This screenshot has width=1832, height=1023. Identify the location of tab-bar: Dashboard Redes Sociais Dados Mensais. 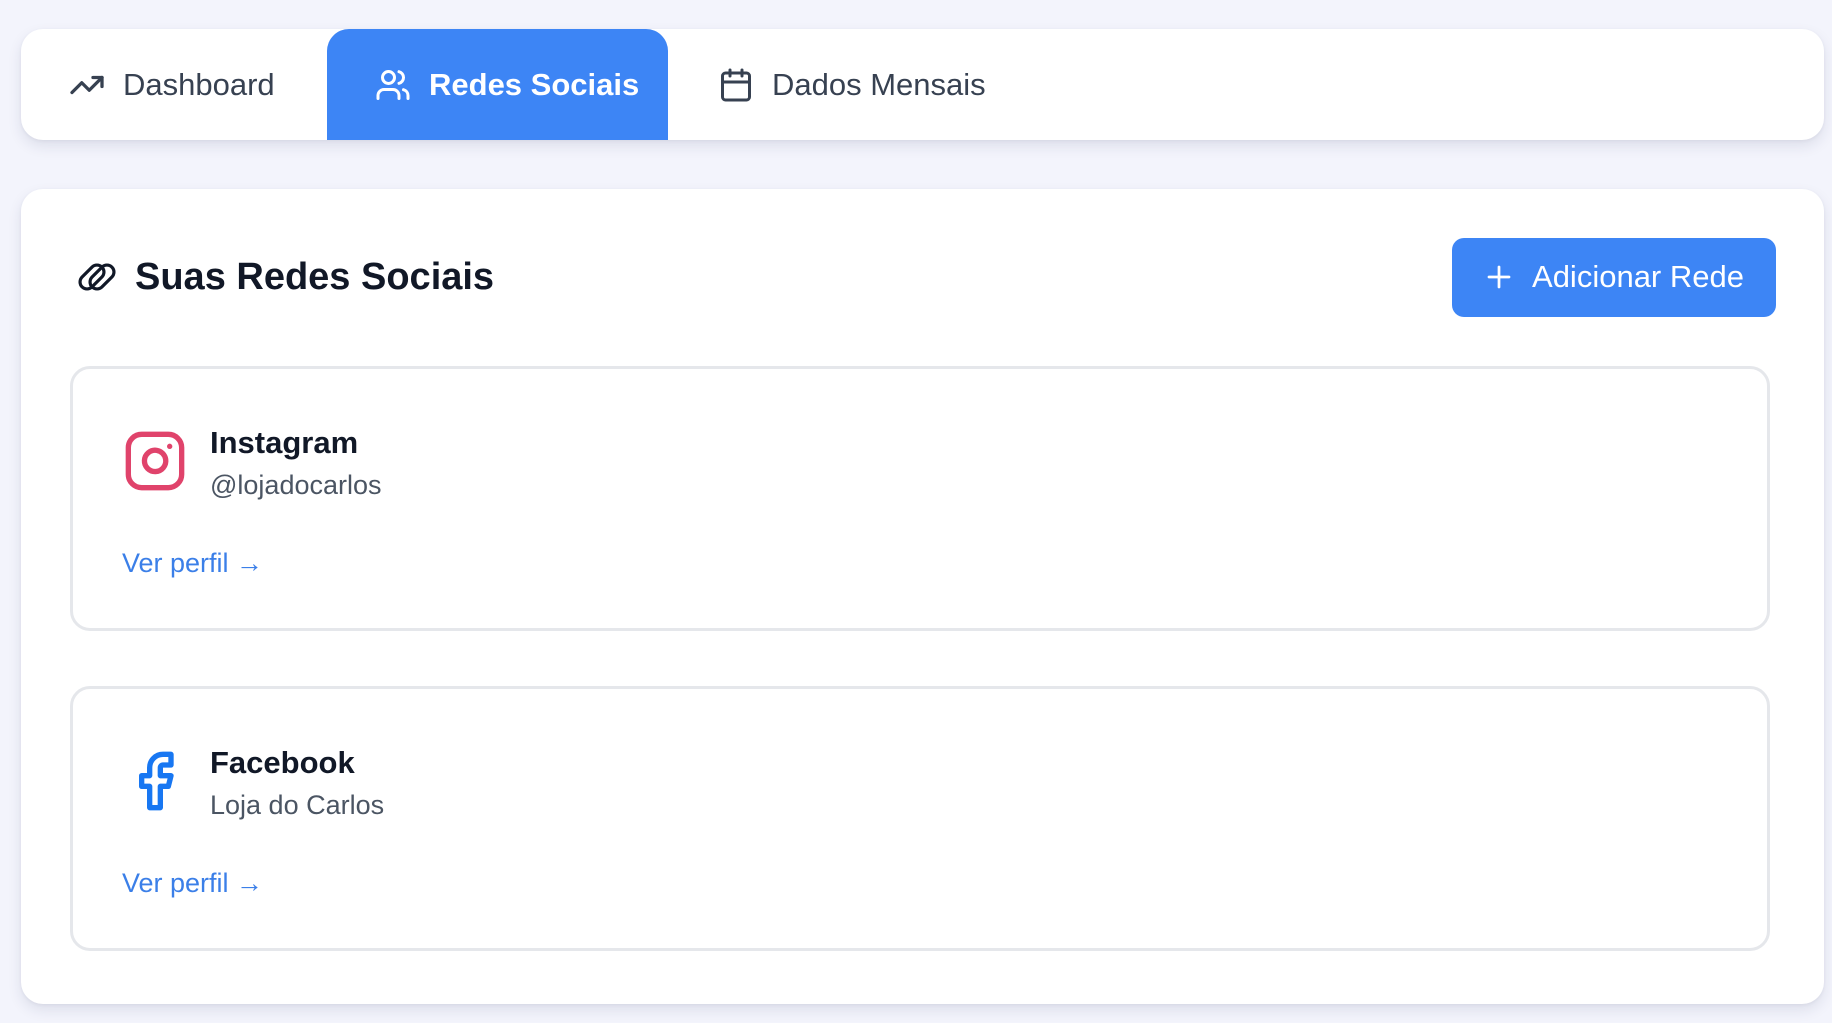
(922, 84).